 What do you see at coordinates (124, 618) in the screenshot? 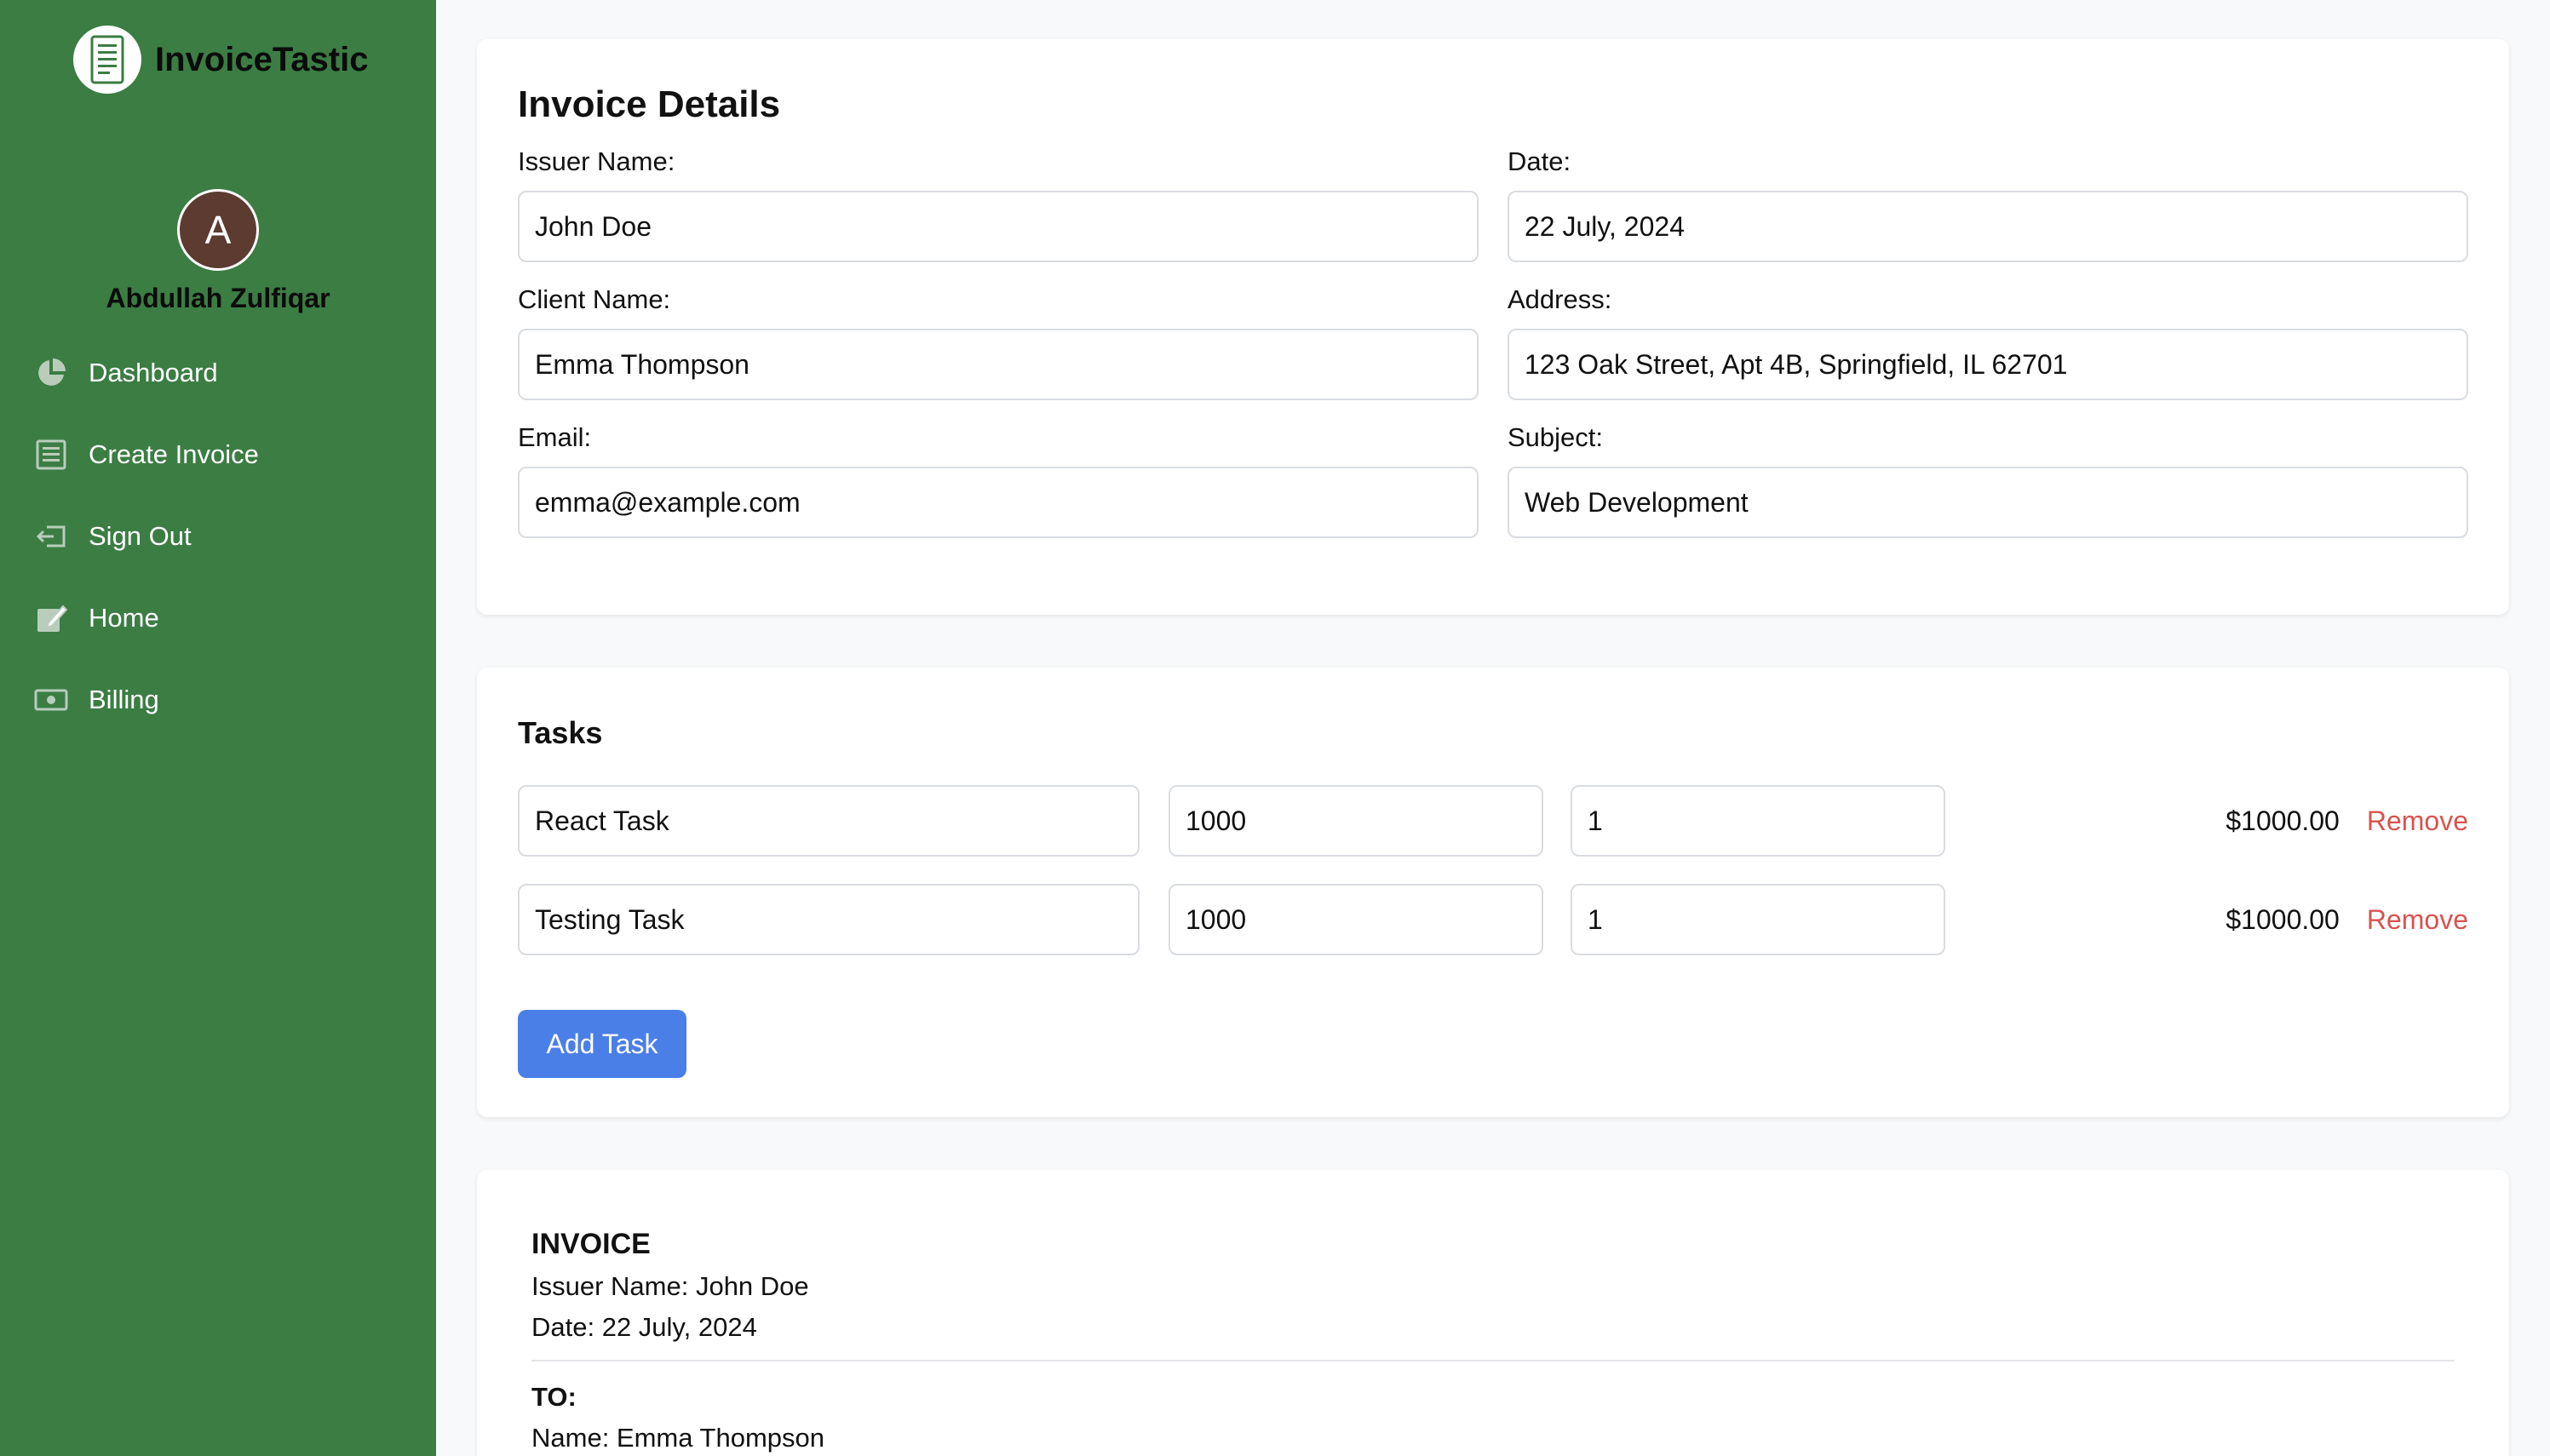
I see `sidebar-item-label: Home` at bounding box center [124, 618].